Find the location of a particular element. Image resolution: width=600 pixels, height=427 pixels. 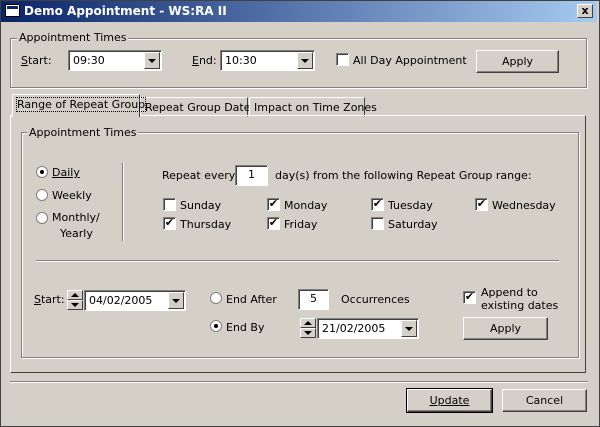

update-button: Update is located at coordinates (449, 400).